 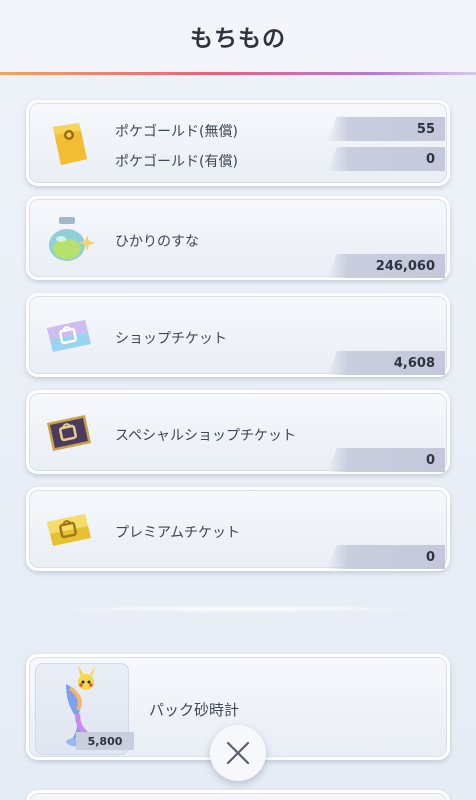 What do you see at coordinates (84, 709) in the screenshot?
I see `pack-hourglass-thumb: 5,800` at bounding box center [84, 709].